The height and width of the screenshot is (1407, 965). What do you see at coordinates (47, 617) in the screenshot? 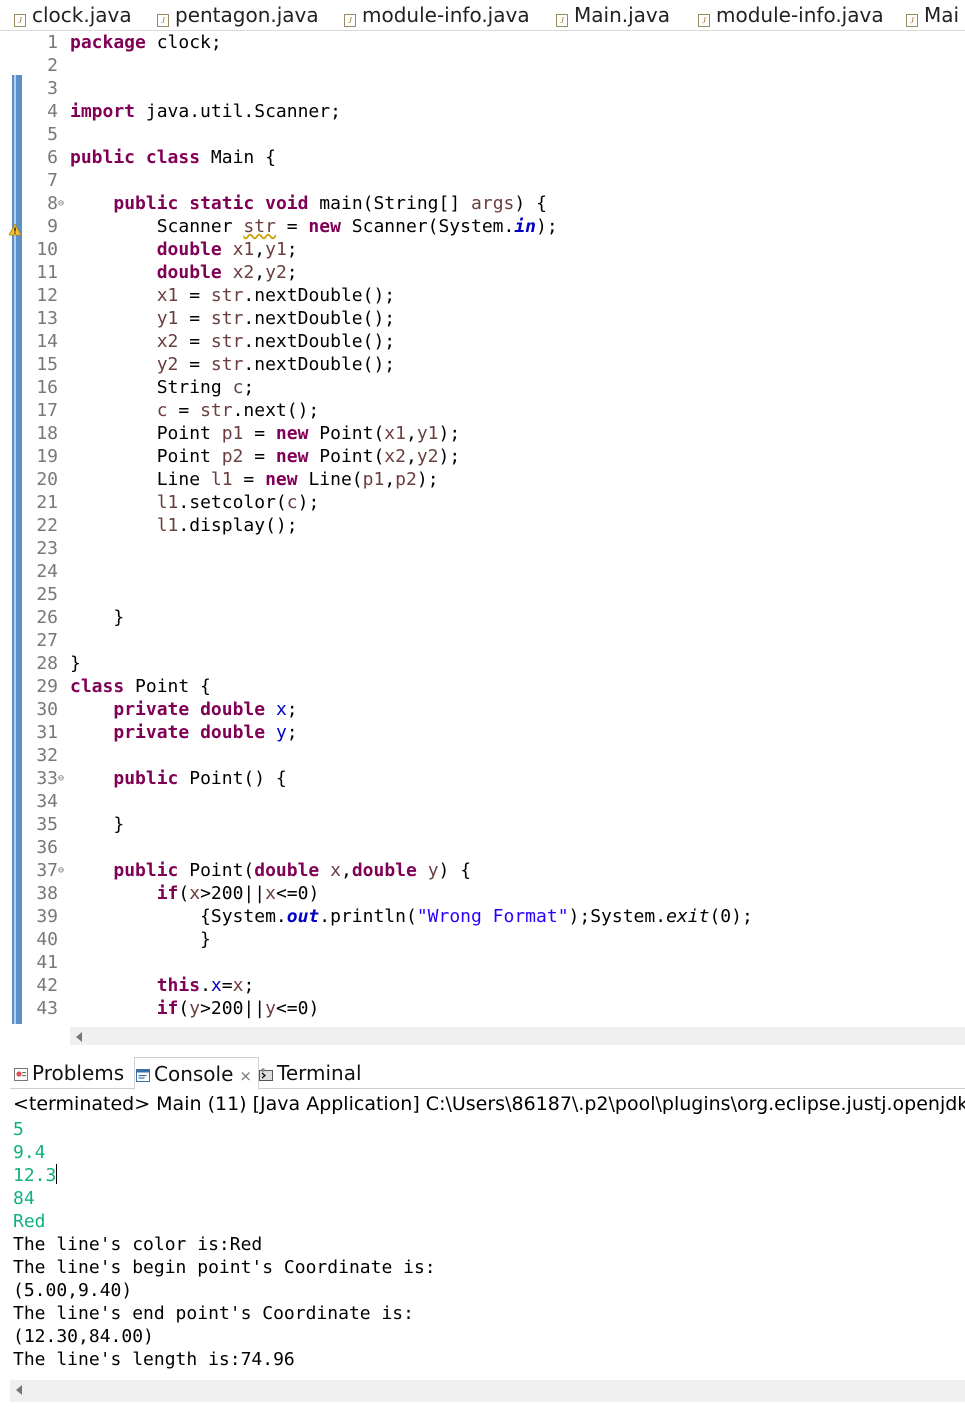
I see `line-number: 26` at bounding box center [47, 617].